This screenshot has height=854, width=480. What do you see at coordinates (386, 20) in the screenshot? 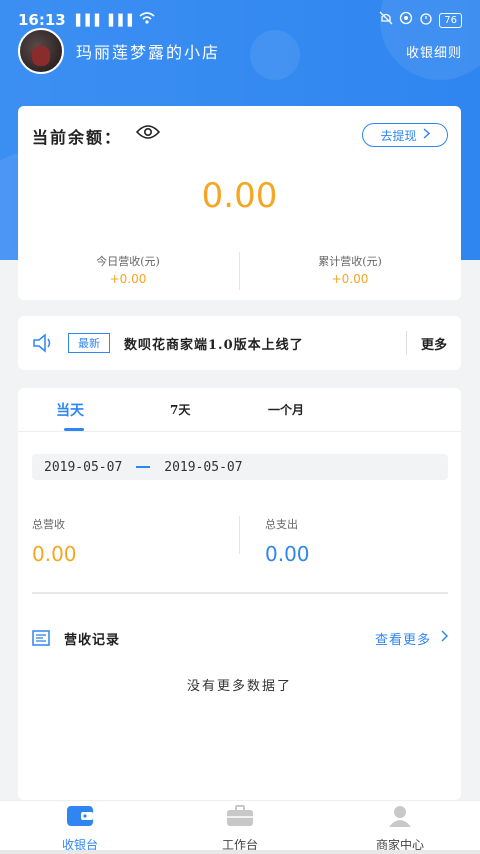
I see `mute-icon` at bounding box center [386, 20].